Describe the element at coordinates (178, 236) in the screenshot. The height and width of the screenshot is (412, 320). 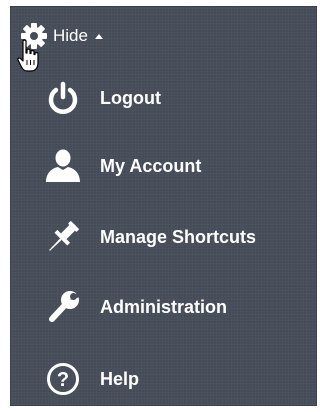
I see `menu-item-label: Manage Shortcuts` at that location.